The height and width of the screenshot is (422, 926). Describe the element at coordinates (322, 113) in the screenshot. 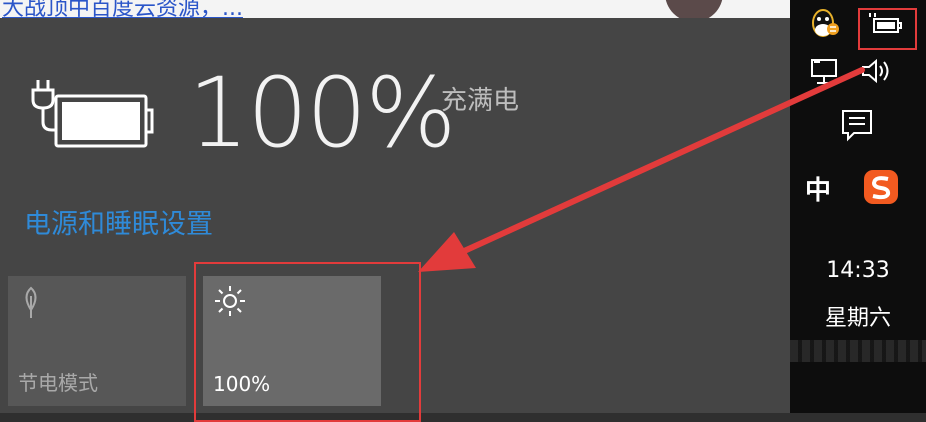

I see `battery-percentage: 100%` at that location.